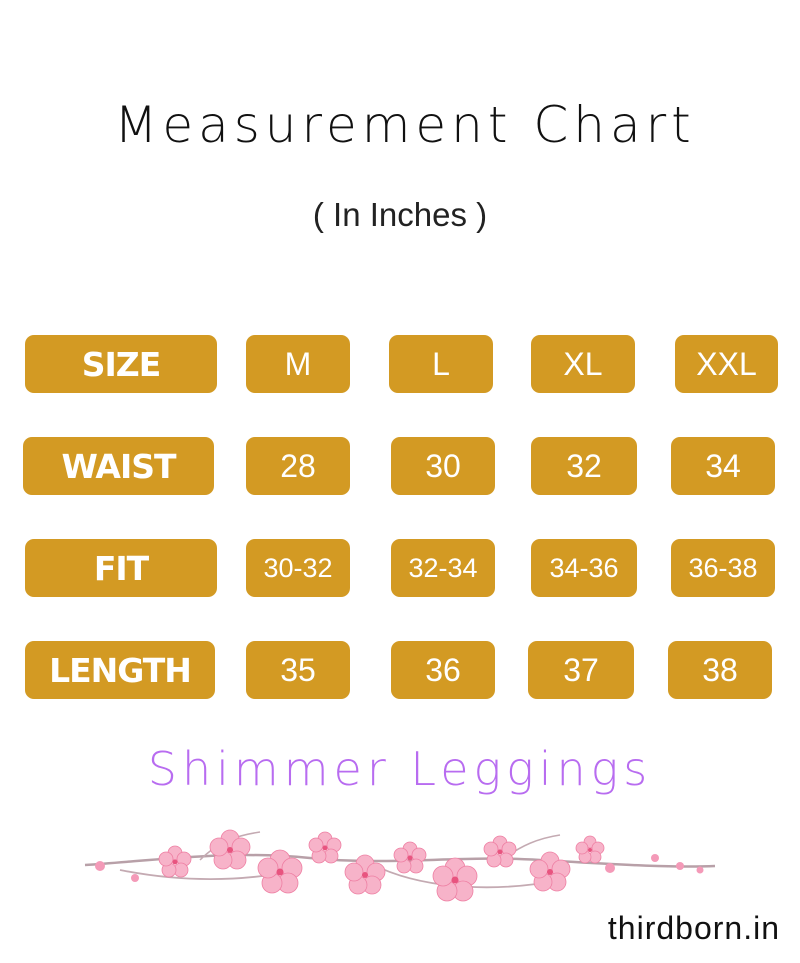 This screenshot has height=963, width=800. Describe the element at coordinates (693, 928) in the screenshot. I see `website-url: thirdborn.in` at that location.